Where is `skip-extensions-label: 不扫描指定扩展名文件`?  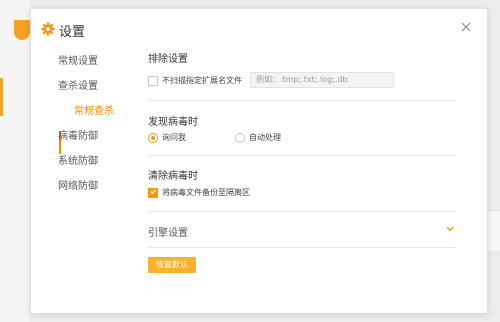 skip-extensions-label: 不扫描指定扩展名文件 is located at coordinates (202, 80).